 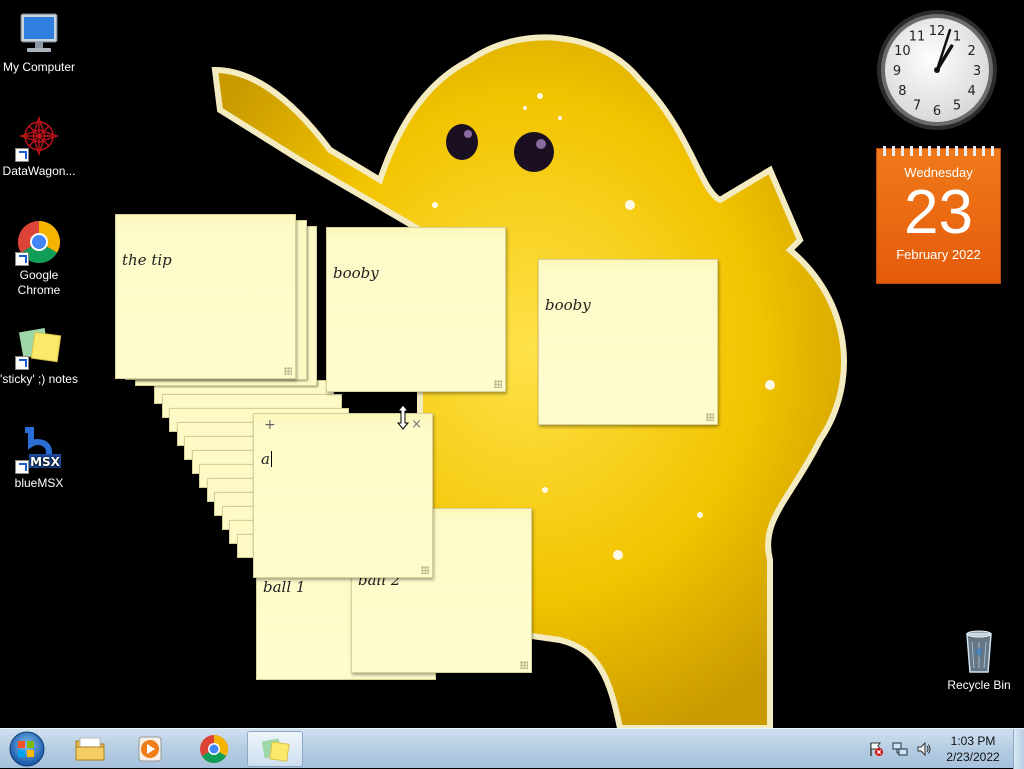 What do you see at coordinates (512, 748) in the screenshot?
I see `taskbar: 1:03 PM 2/23/2022` at bounding box center [512, 748].